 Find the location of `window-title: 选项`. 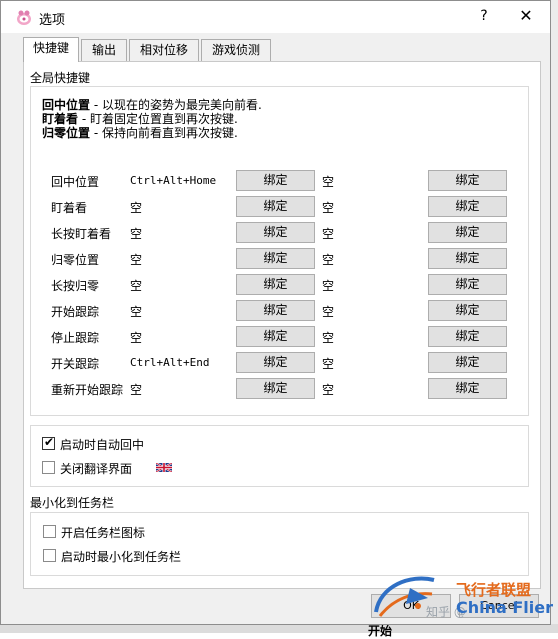

window-title: 选项 is located at coordinates (52, 20).